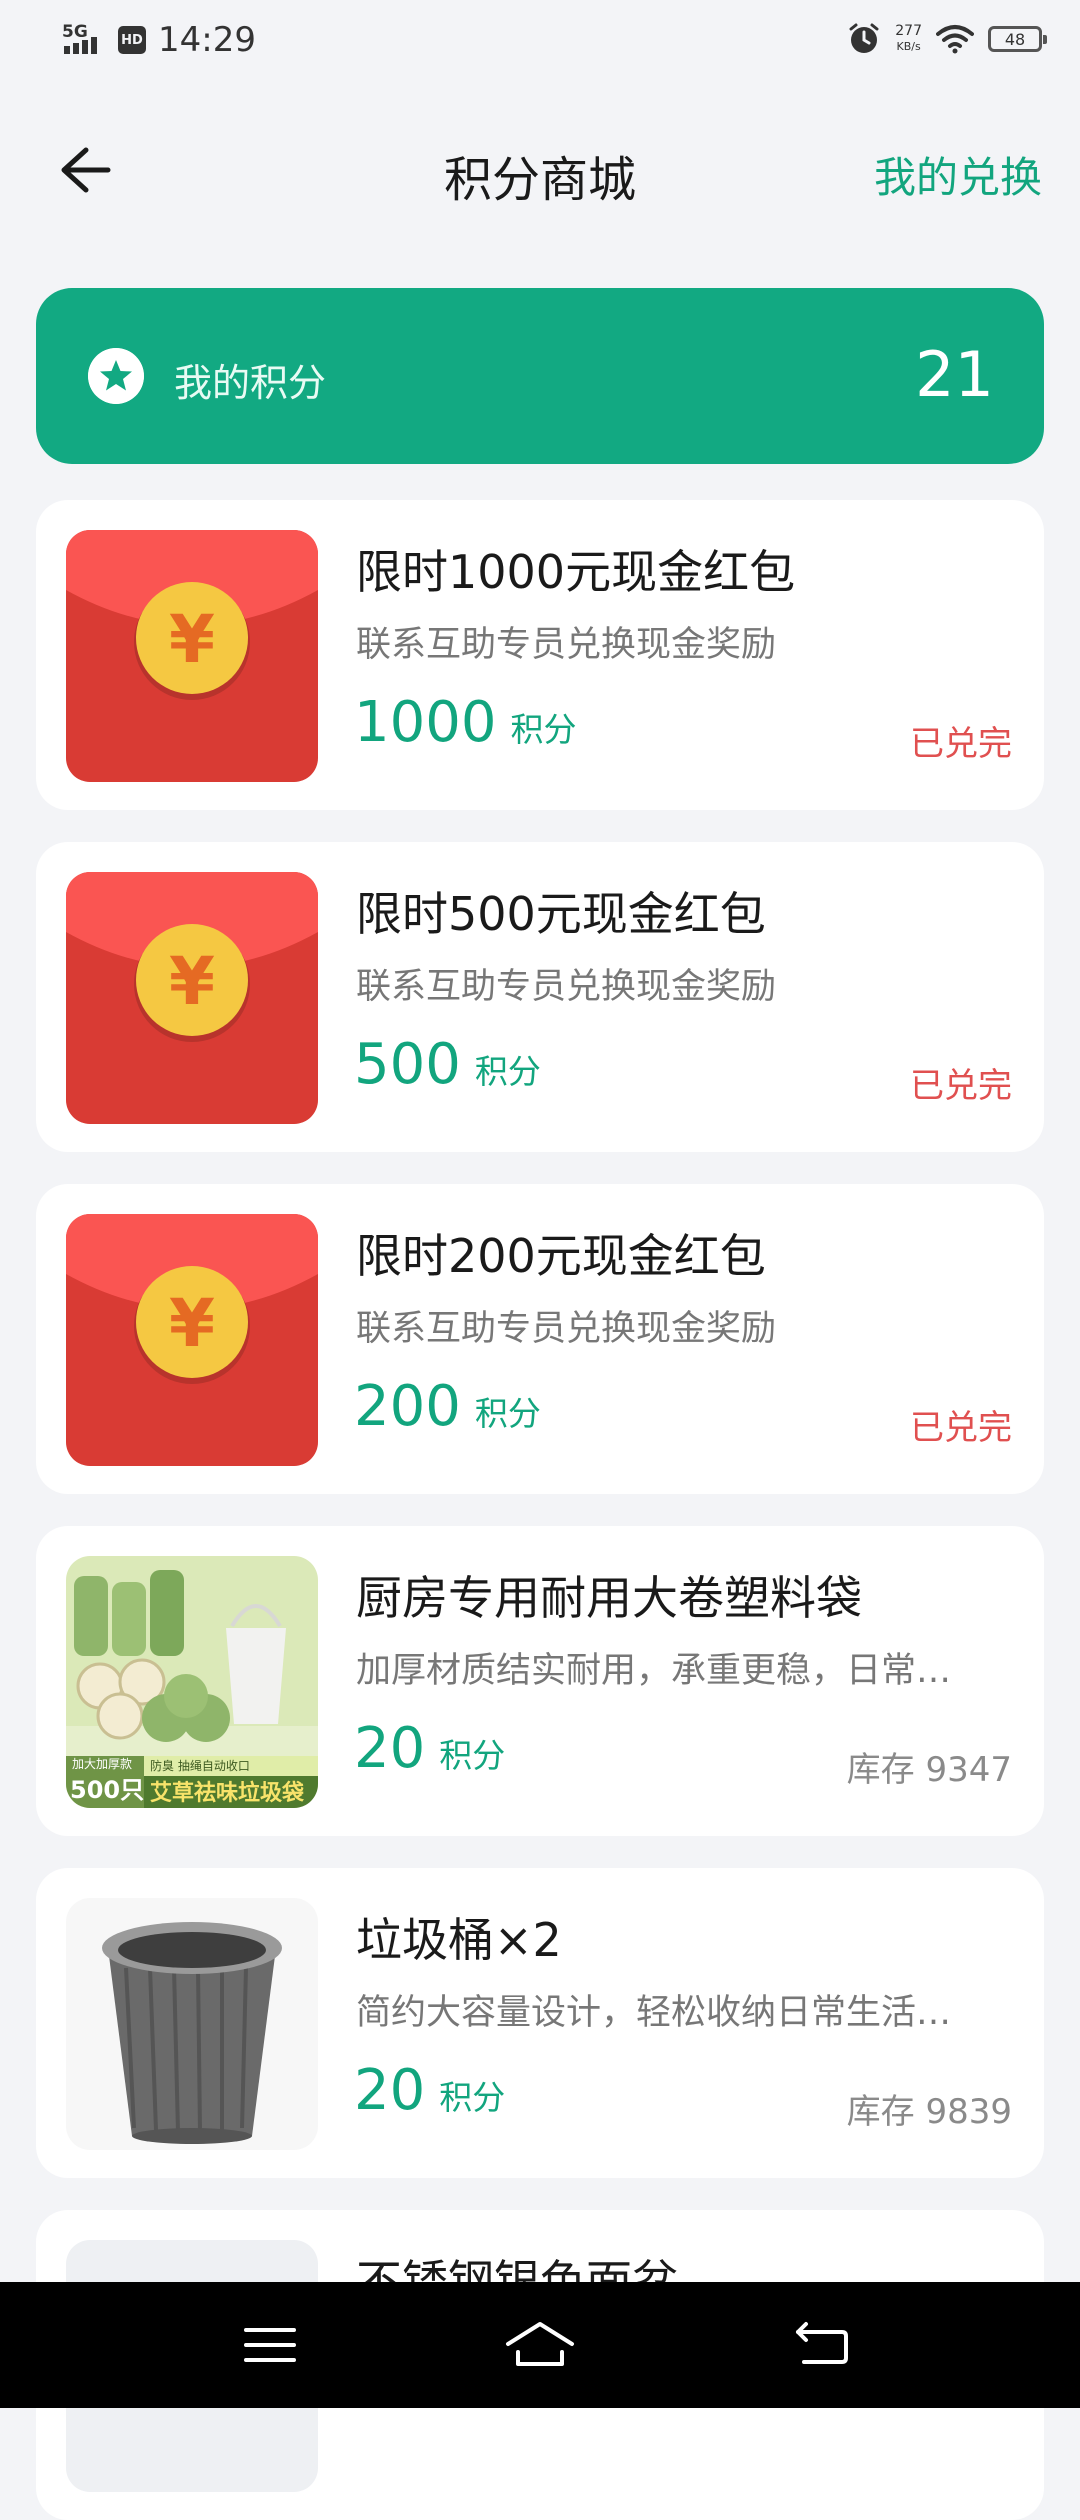  I want to click on hd-icon: HD, so click(132, 40).